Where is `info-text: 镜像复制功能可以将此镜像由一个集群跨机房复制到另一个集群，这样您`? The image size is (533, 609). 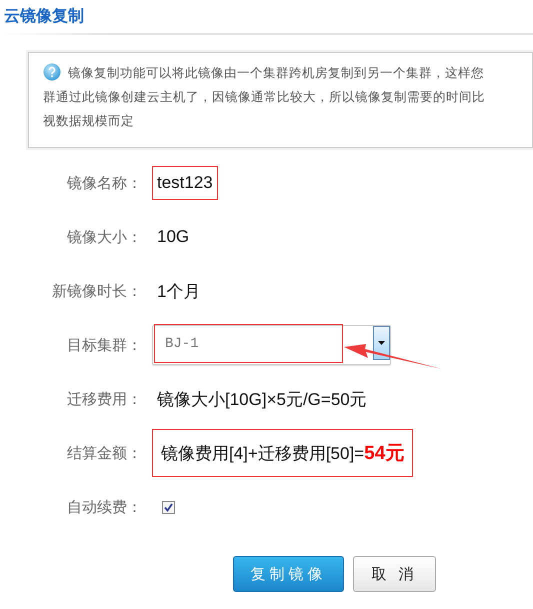 info-text: 镜像复制功能可以将此镜像由一个集群跨机房复制到另一个集群，这样您 is located at coordinates (276, 73).